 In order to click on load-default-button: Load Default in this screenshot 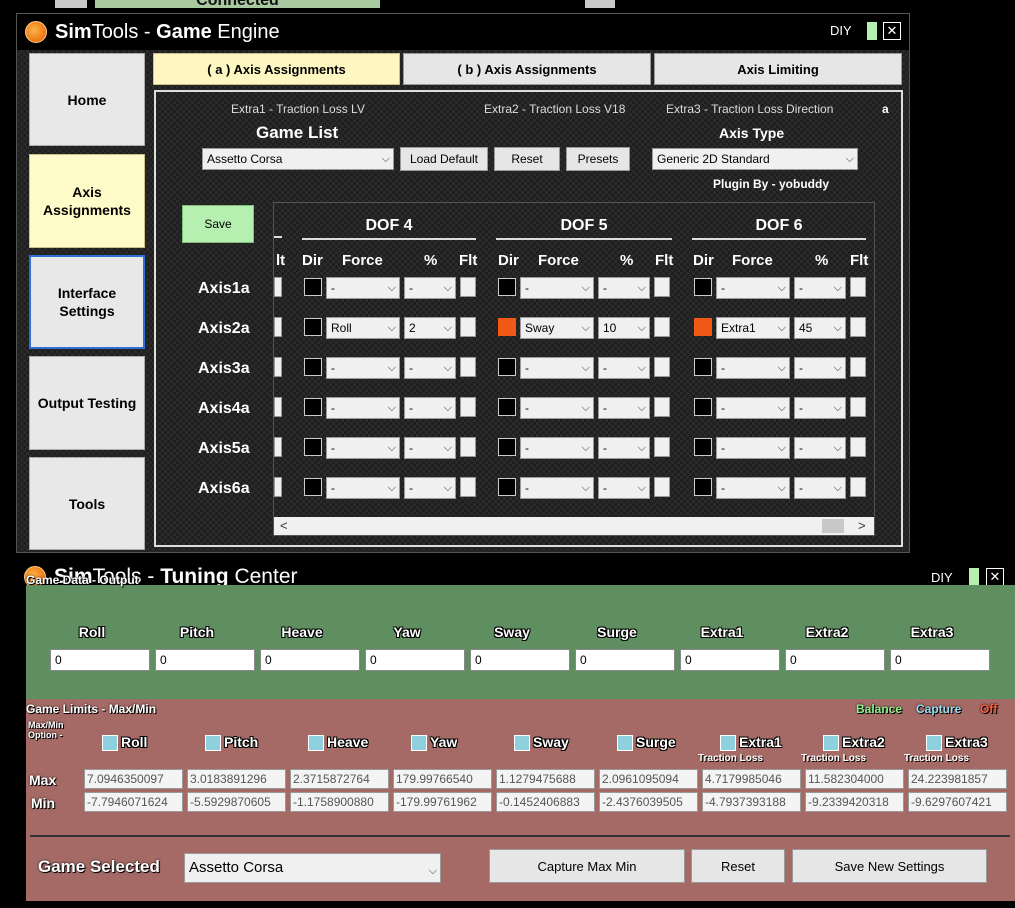, I will do `click(444, 159)`.